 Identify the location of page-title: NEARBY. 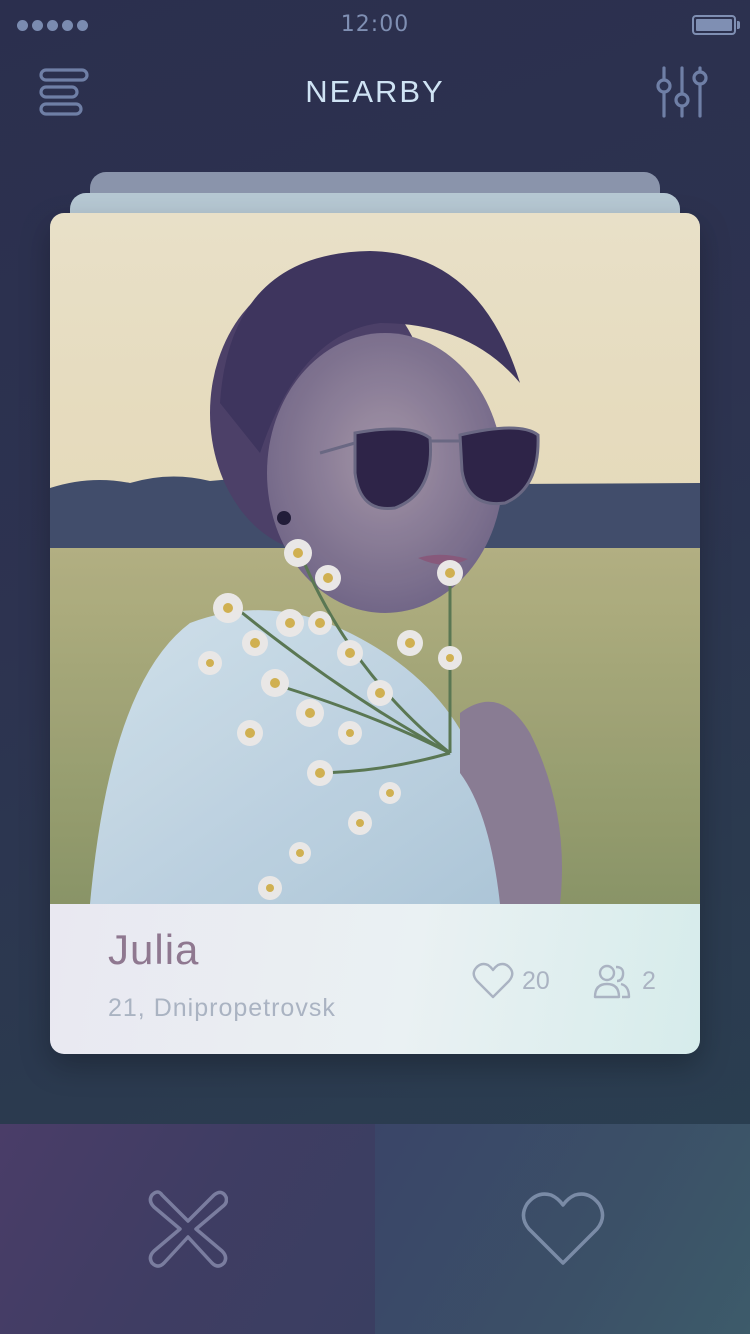
(375, 91).